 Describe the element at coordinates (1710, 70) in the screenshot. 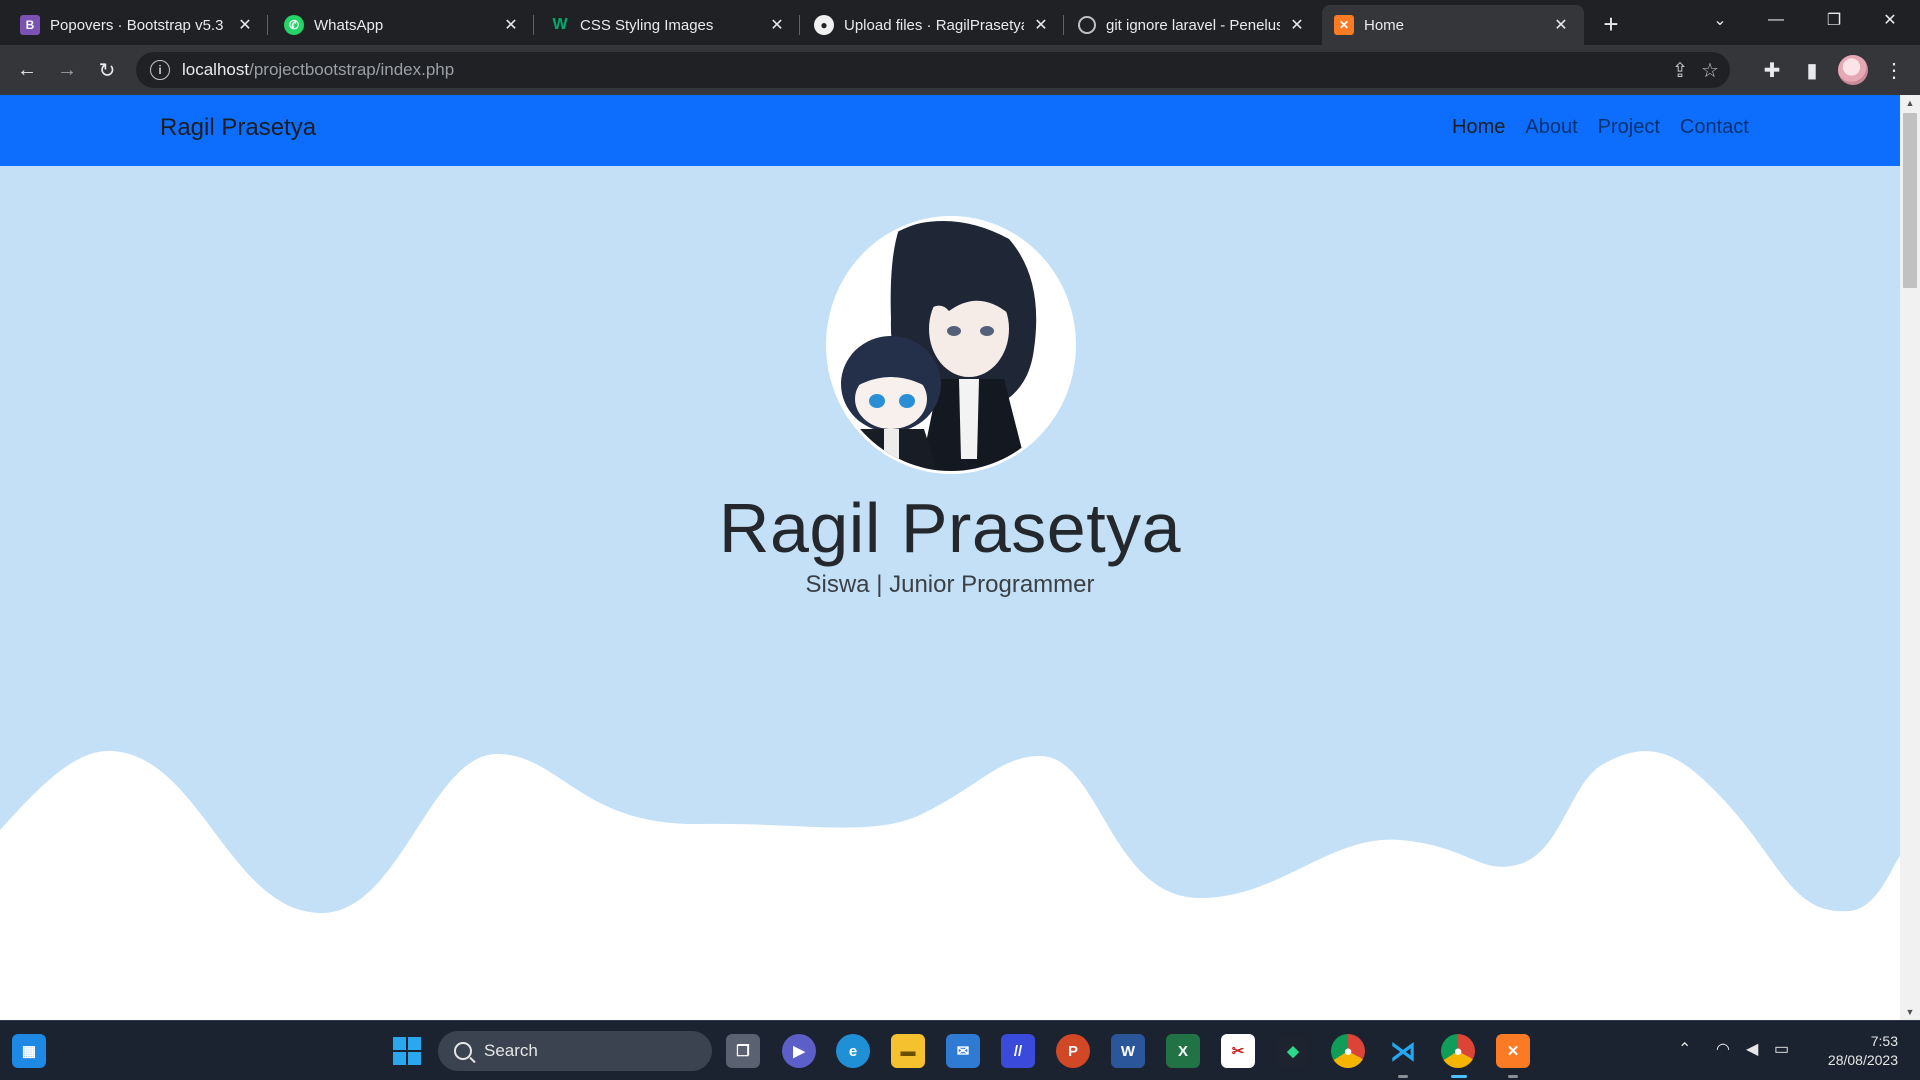

I see `bookmark-star-icon: ☆` at that location.